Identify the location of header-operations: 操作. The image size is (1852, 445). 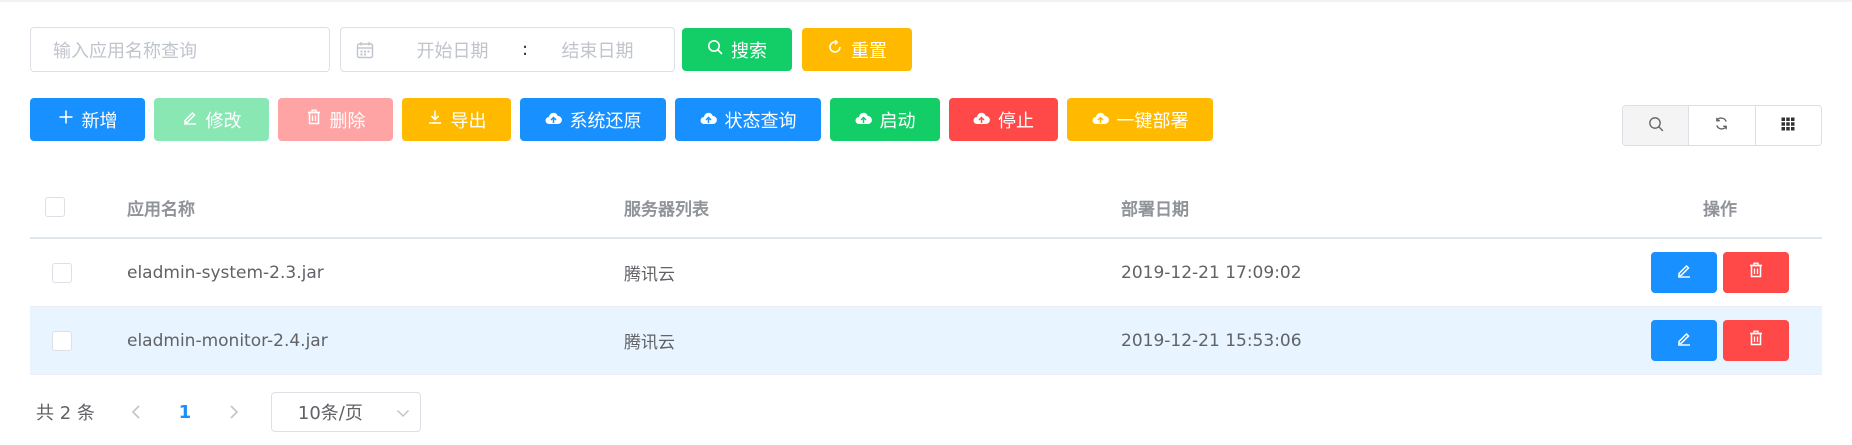
(1720, 207).